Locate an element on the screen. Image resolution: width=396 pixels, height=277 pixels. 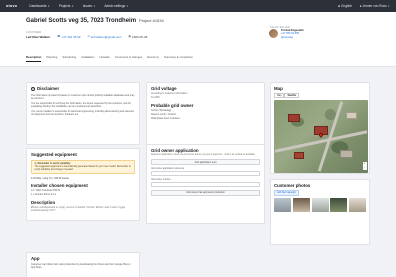
grid-voltage-title: Grid voltage is located at coordinates (164, 88).